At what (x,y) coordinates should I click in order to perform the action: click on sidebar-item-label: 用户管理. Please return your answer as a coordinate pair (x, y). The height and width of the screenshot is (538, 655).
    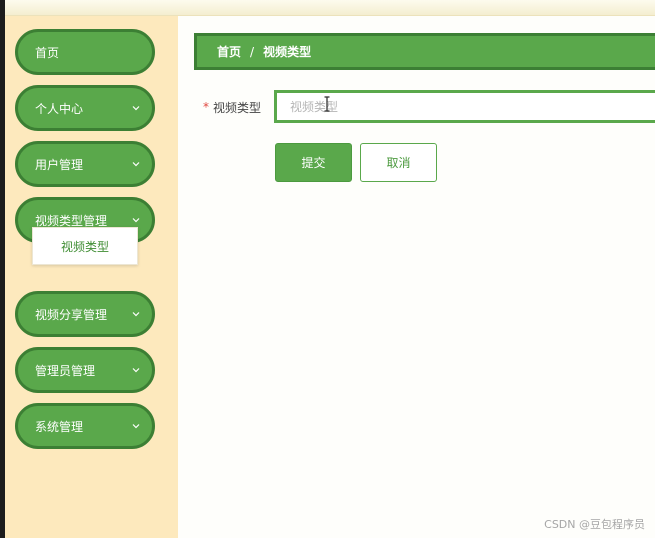
    Looking at the image, I should click on (59, 164).